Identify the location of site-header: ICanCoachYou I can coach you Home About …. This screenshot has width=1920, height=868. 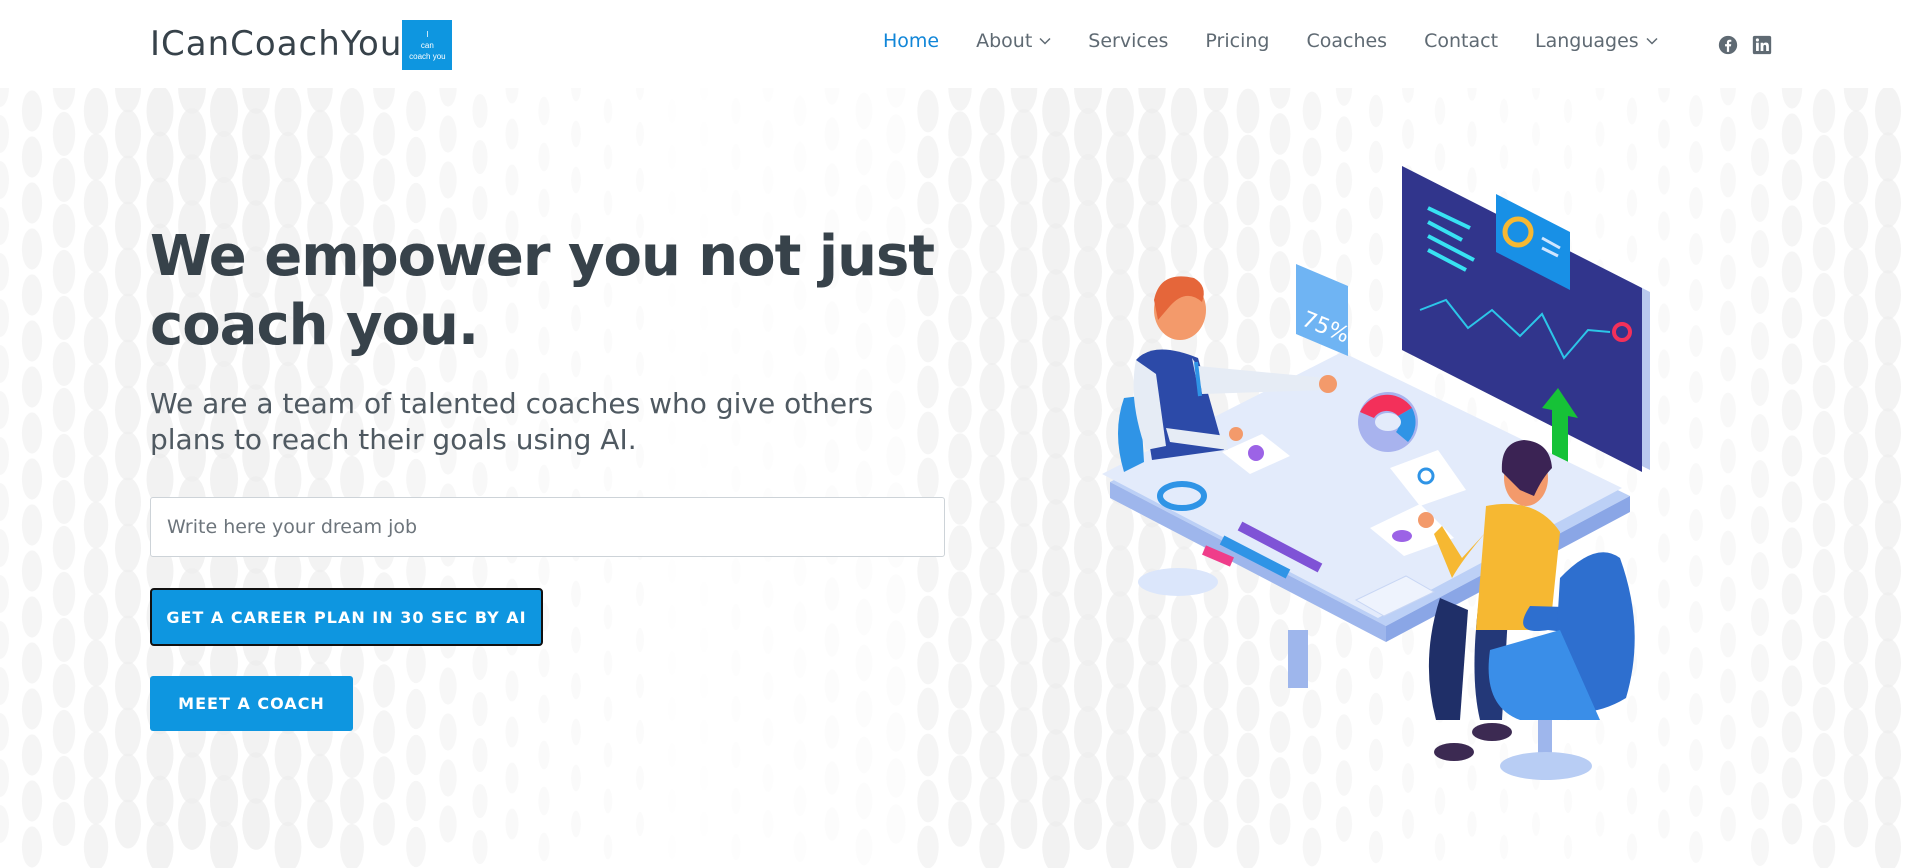
(960, 44).